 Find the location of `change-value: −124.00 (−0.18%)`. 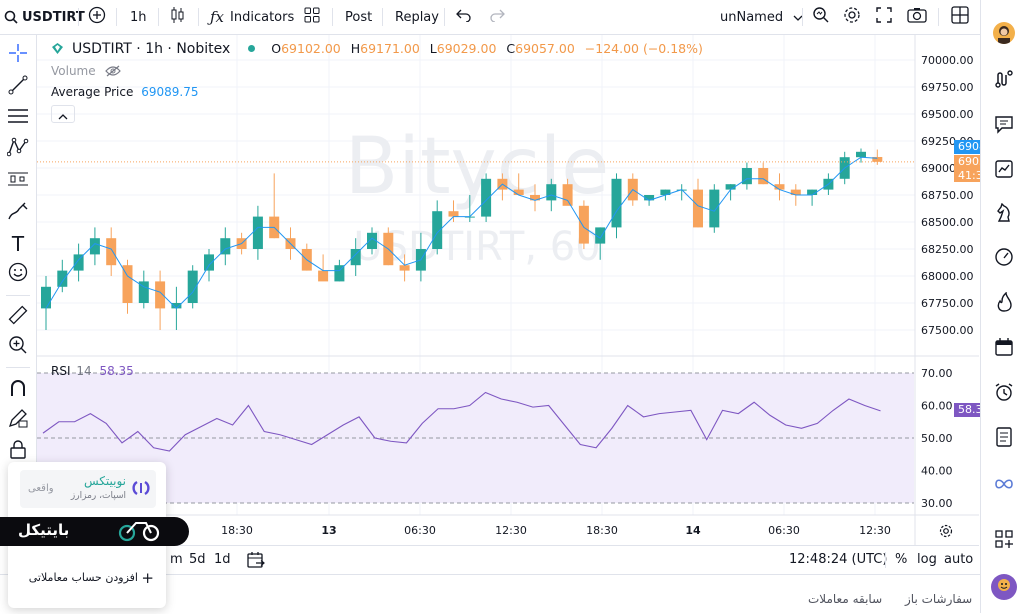

change-value: −124.00 (−0.18%) is located at coordinates (643, 48).